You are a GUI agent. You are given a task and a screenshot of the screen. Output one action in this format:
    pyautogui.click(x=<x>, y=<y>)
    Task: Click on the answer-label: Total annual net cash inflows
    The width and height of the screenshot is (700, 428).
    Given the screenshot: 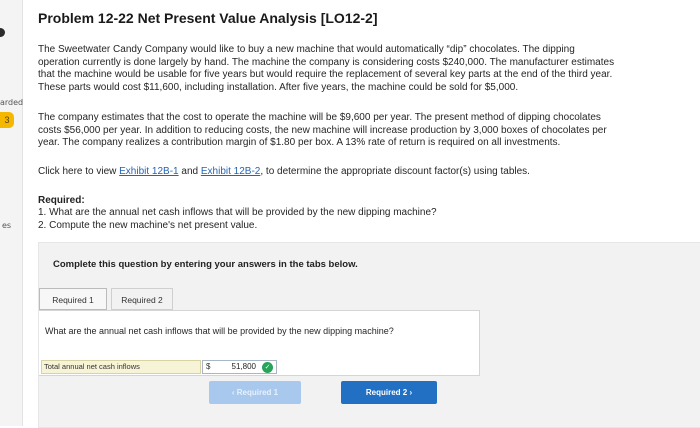 What is the action you would take?
    pyautogui.click(x=121, y=367)
    